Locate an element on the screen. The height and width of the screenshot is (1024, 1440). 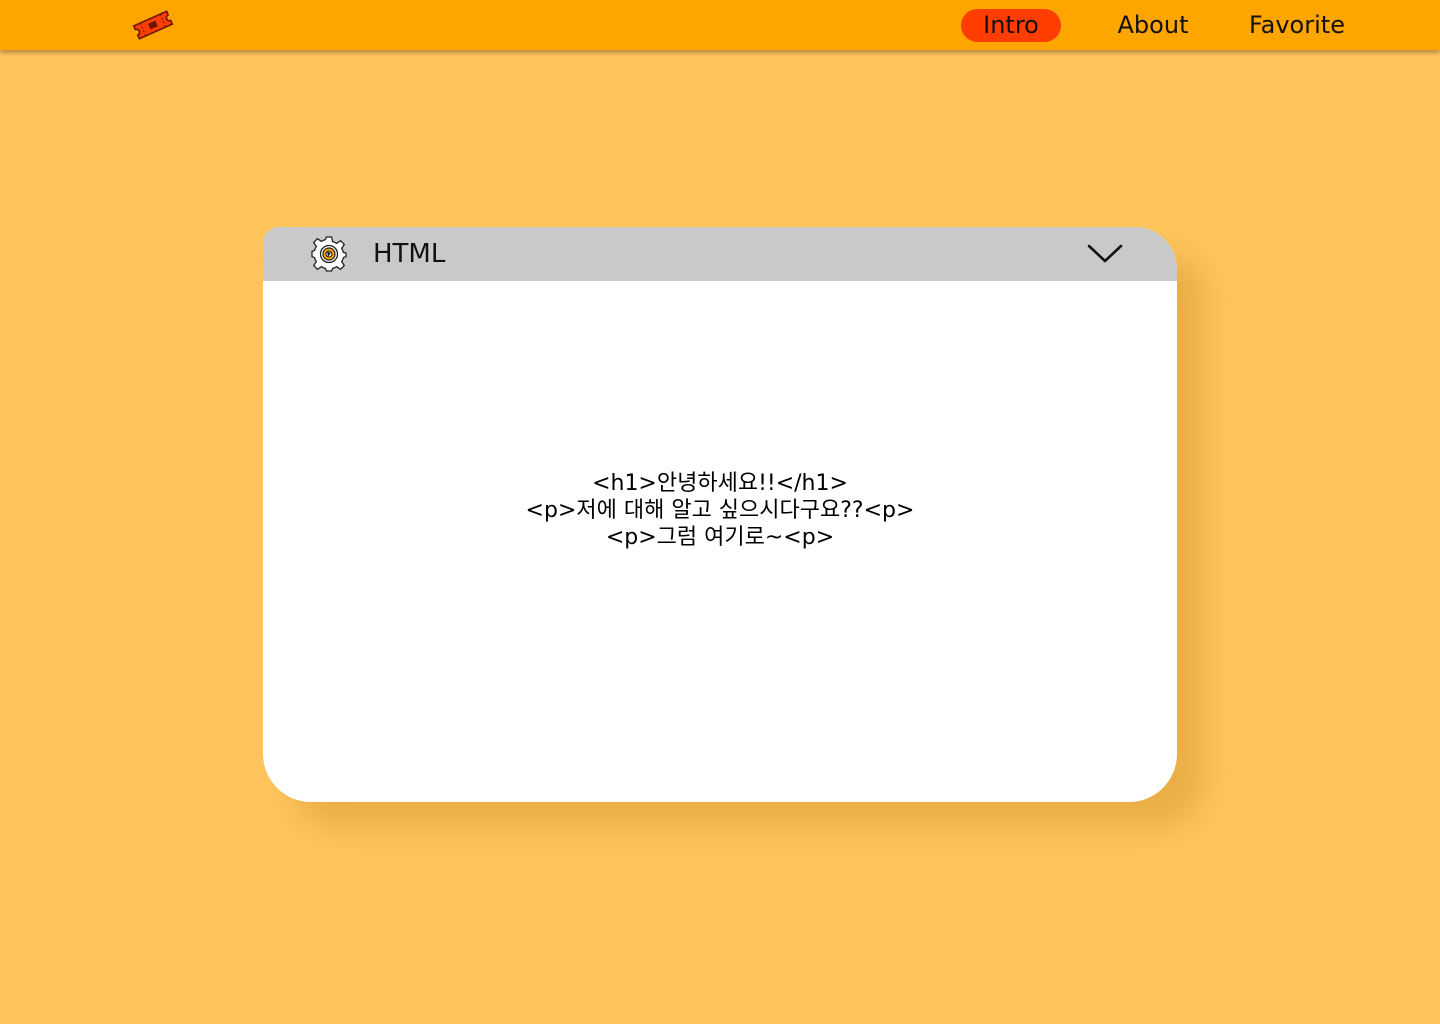
navbar: Intro About Favorite is located at coordinates (720, 25).